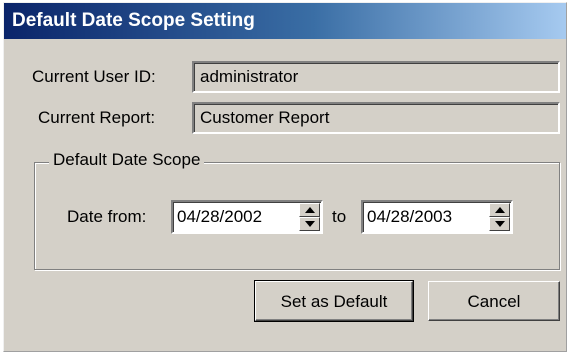  I want to click on date-from-label: Date from:, so click(107, 216).